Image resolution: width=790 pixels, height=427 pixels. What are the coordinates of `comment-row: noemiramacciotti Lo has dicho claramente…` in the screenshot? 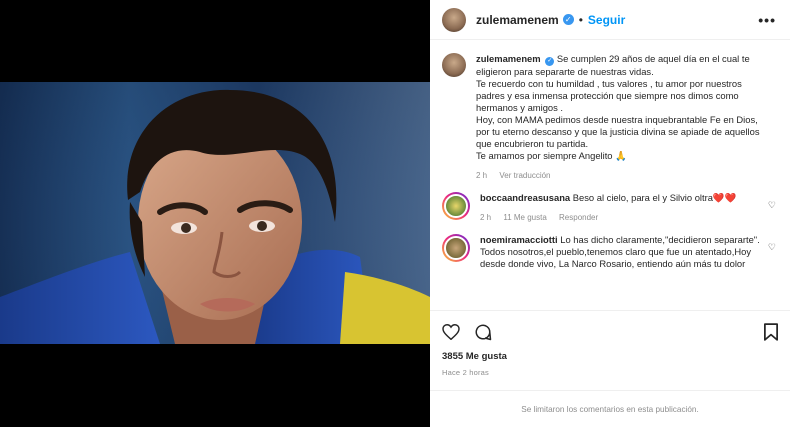 It's located at (609, 251).